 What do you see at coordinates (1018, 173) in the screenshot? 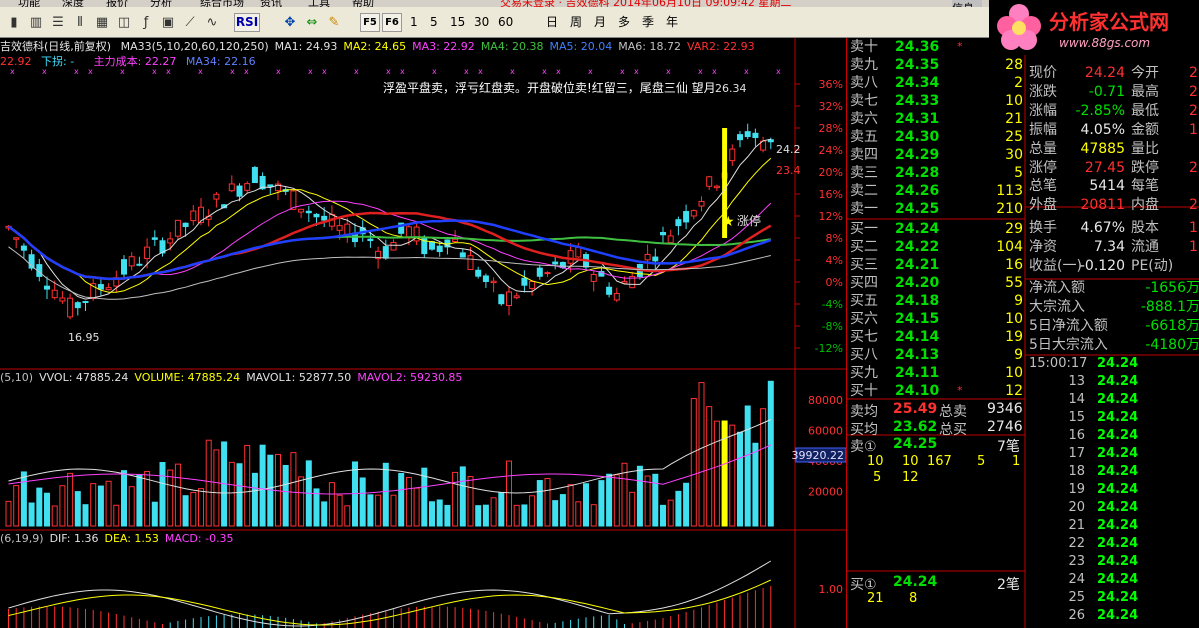
I see `order-volume: 5` at bounding box center [1018, 173].